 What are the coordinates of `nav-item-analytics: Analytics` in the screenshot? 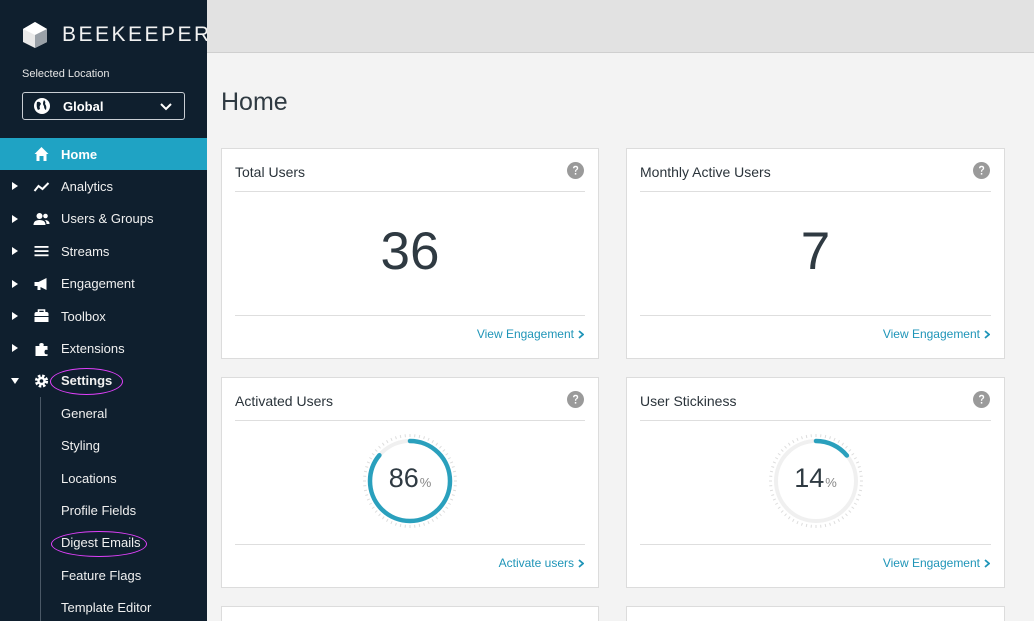 It's located at (103, 186).